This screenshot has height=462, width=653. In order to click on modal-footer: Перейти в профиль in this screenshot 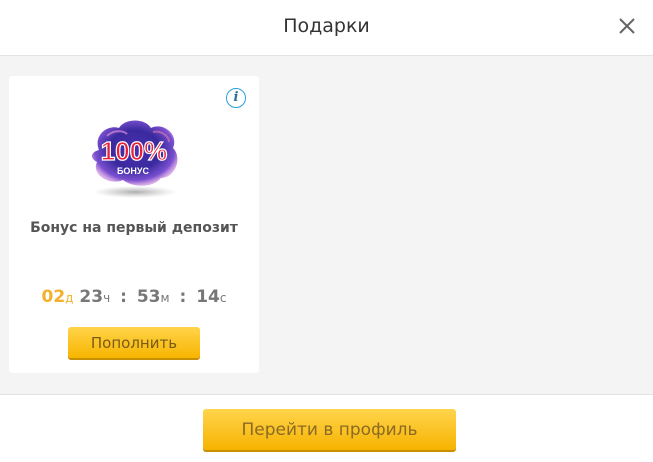, I will do `click(326, 428)`.